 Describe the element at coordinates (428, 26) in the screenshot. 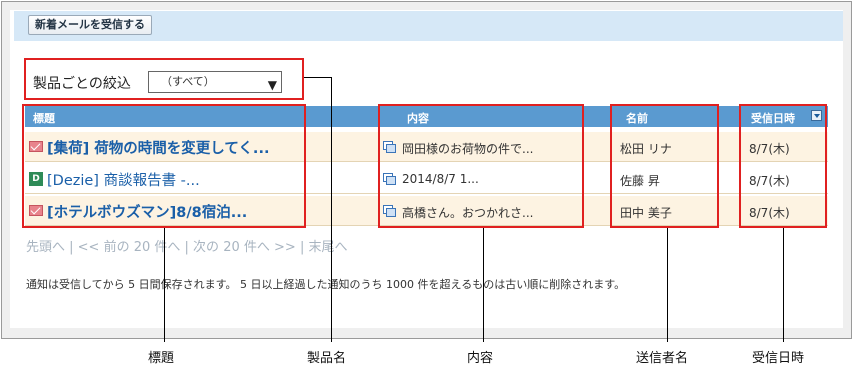

I see `toolbar: 新着メールを受信する` at that location.